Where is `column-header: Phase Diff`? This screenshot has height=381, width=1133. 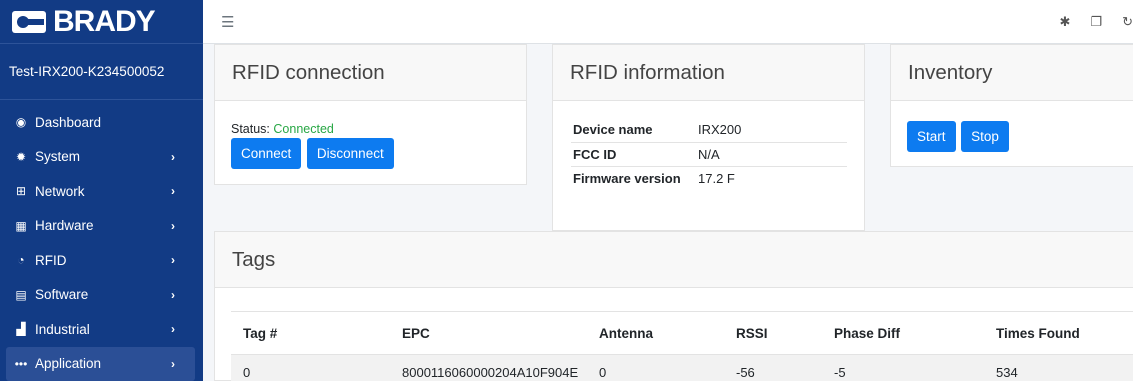 column-header: Phase Diff is located at coordinates (903, 333).